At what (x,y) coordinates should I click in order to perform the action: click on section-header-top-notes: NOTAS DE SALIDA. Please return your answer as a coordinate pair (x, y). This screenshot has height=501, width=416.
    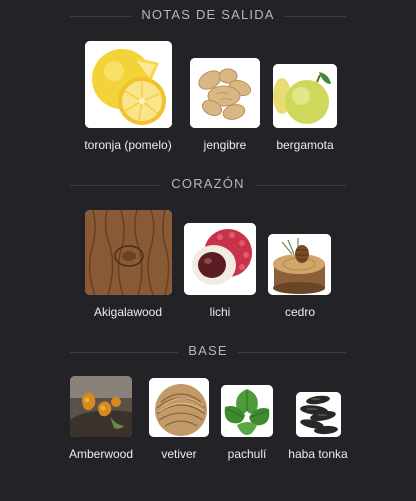
    Looking at the image, I should click on (208, 16).